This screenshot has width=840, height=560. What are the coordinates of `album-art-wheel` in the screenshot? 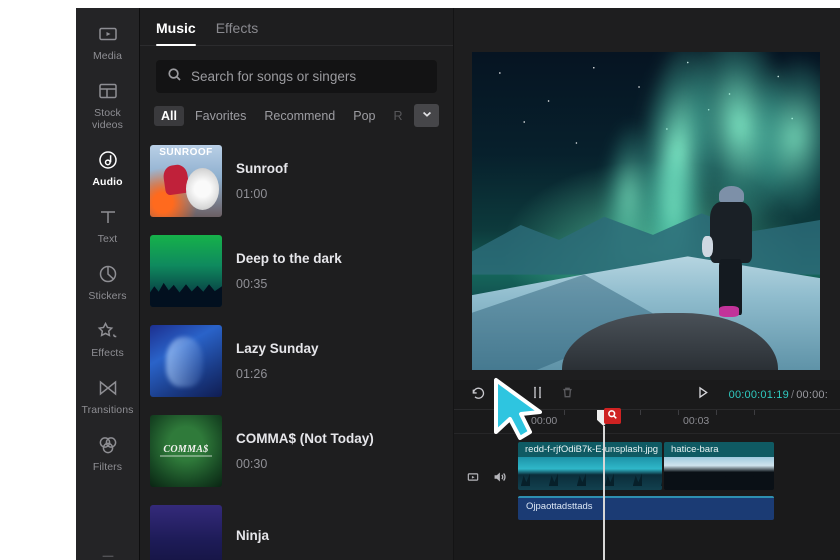 It's located at (203, 189).